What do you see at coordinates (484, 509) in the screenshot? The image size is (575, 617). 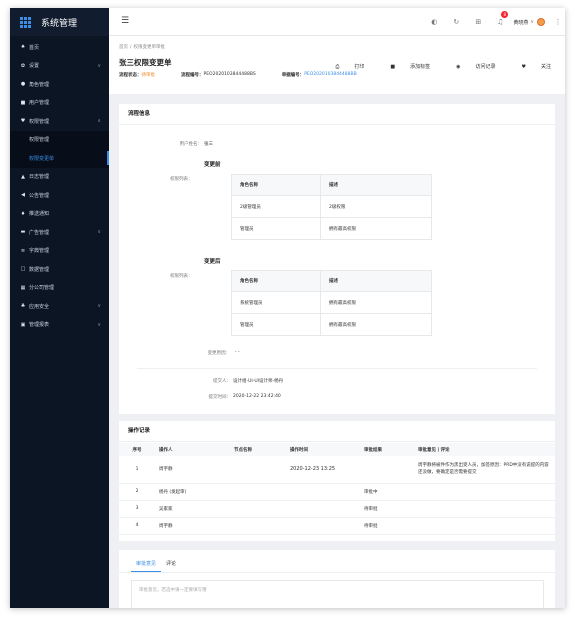 I see `comment-cell` at bounding box center [484, 509].